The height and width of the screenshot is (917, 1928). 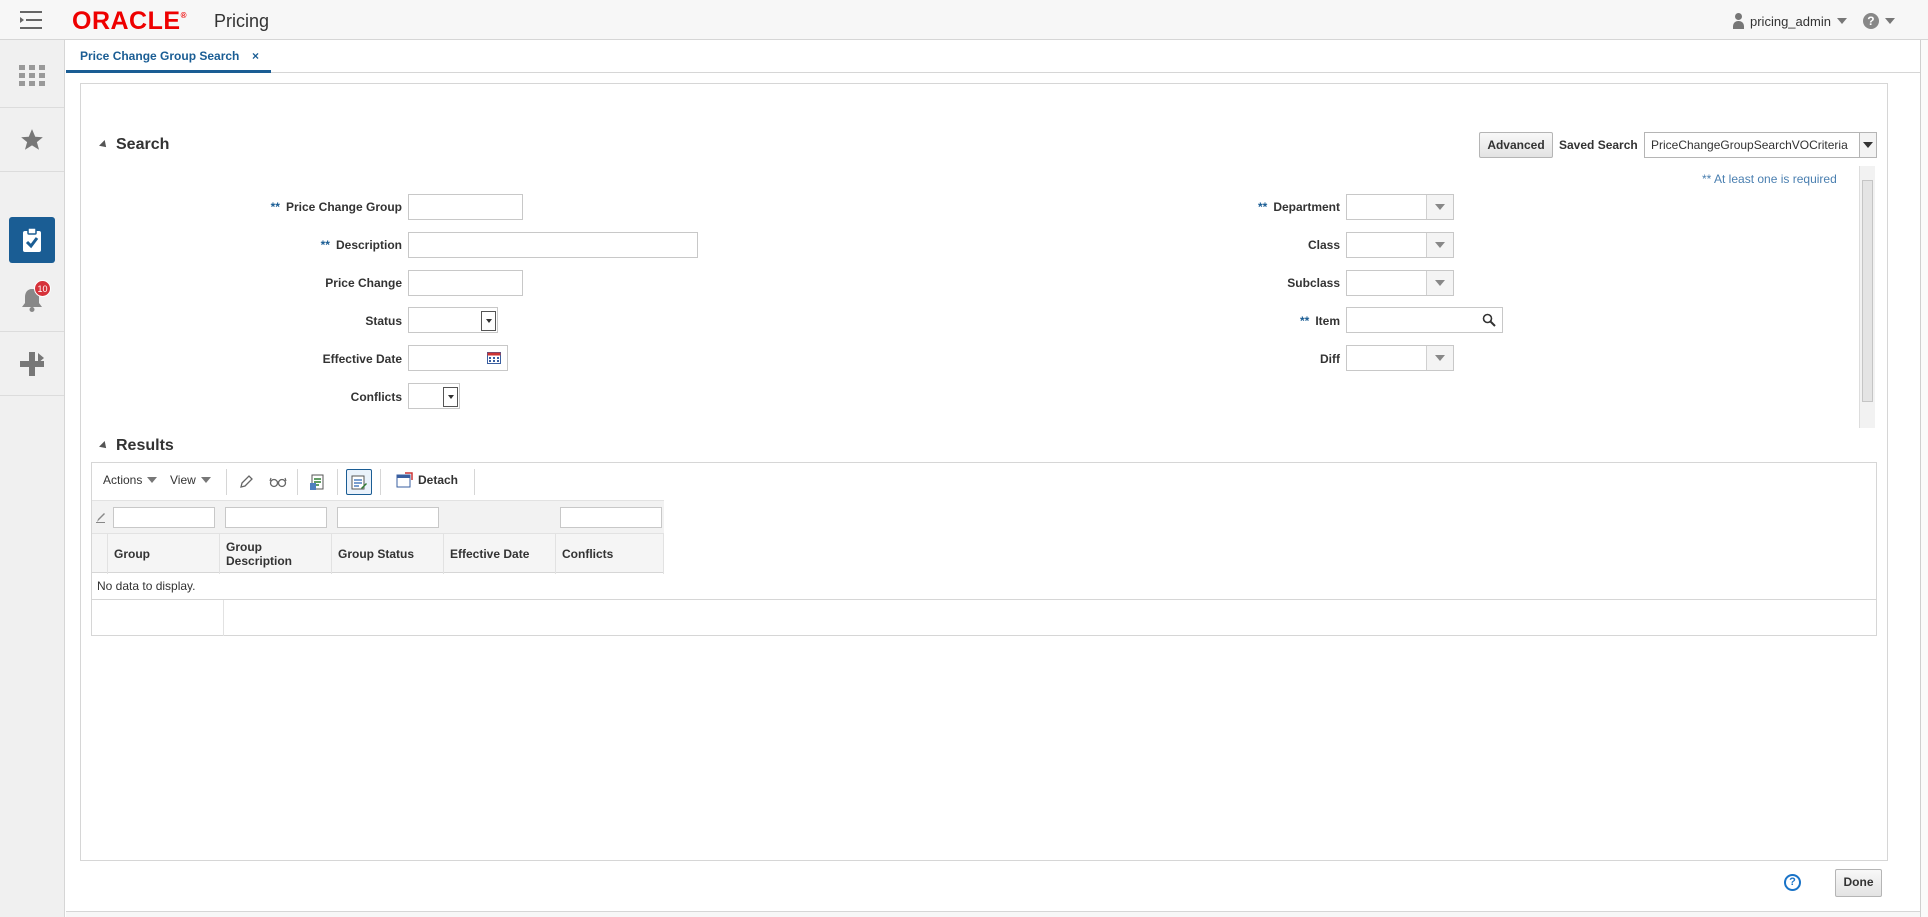 I want to click on username: pricing_admin, so click(x=1790, y=21).